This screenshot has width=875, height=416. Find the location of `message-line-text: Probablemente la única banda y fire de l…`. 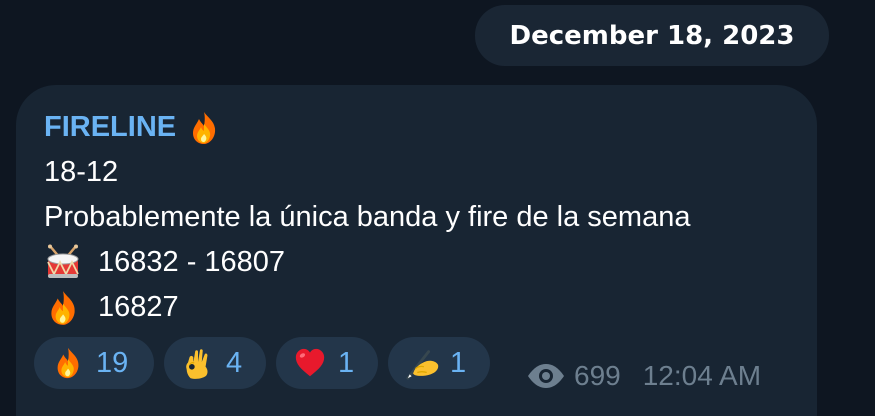

message-line-text: Probablemente la única banda y fire de l… is located at coordinates (367, 217).